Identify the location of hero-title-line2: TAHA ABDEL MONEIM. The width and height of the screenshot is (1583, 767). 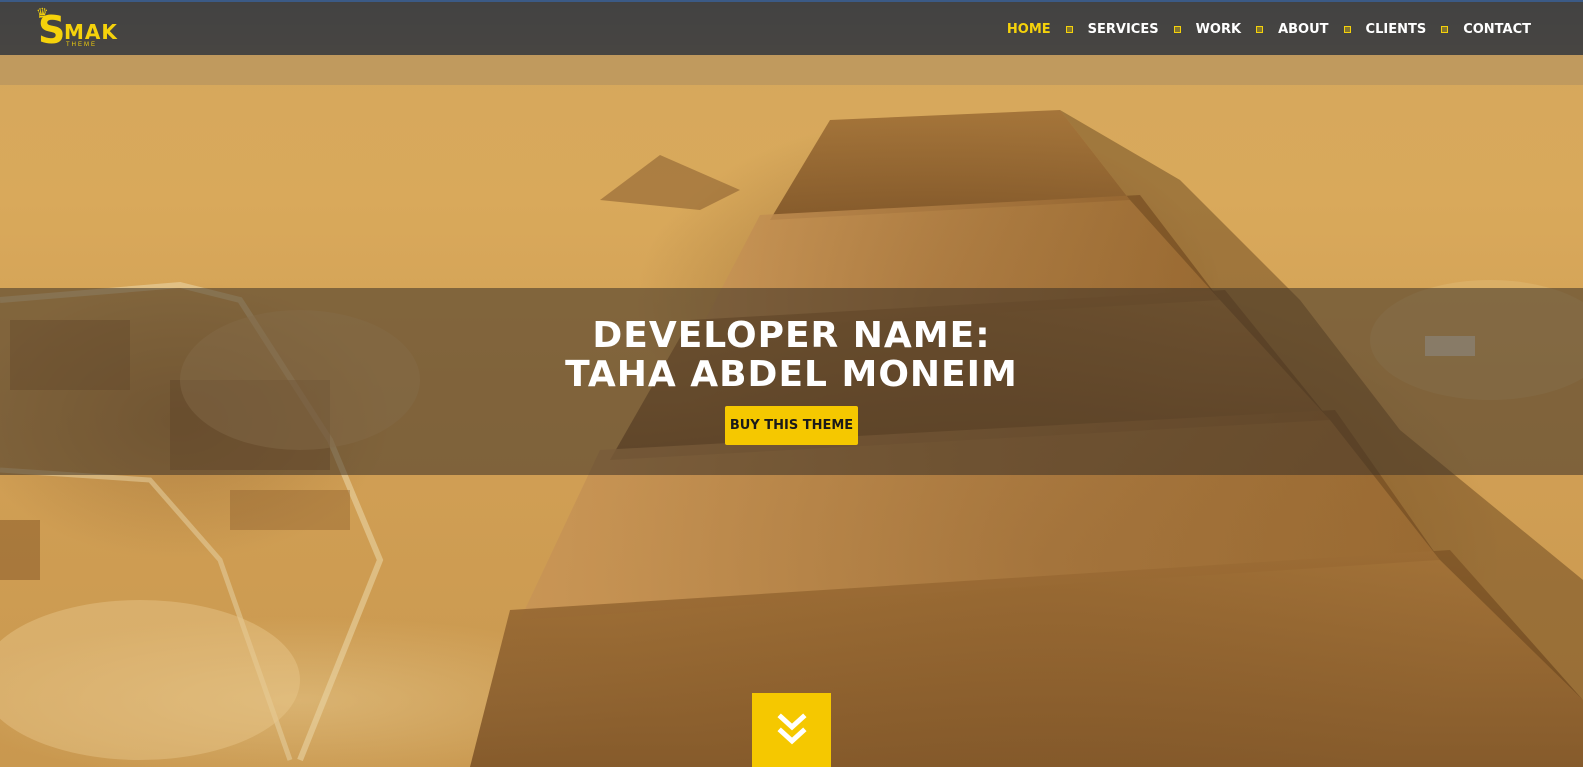
(791, 374).